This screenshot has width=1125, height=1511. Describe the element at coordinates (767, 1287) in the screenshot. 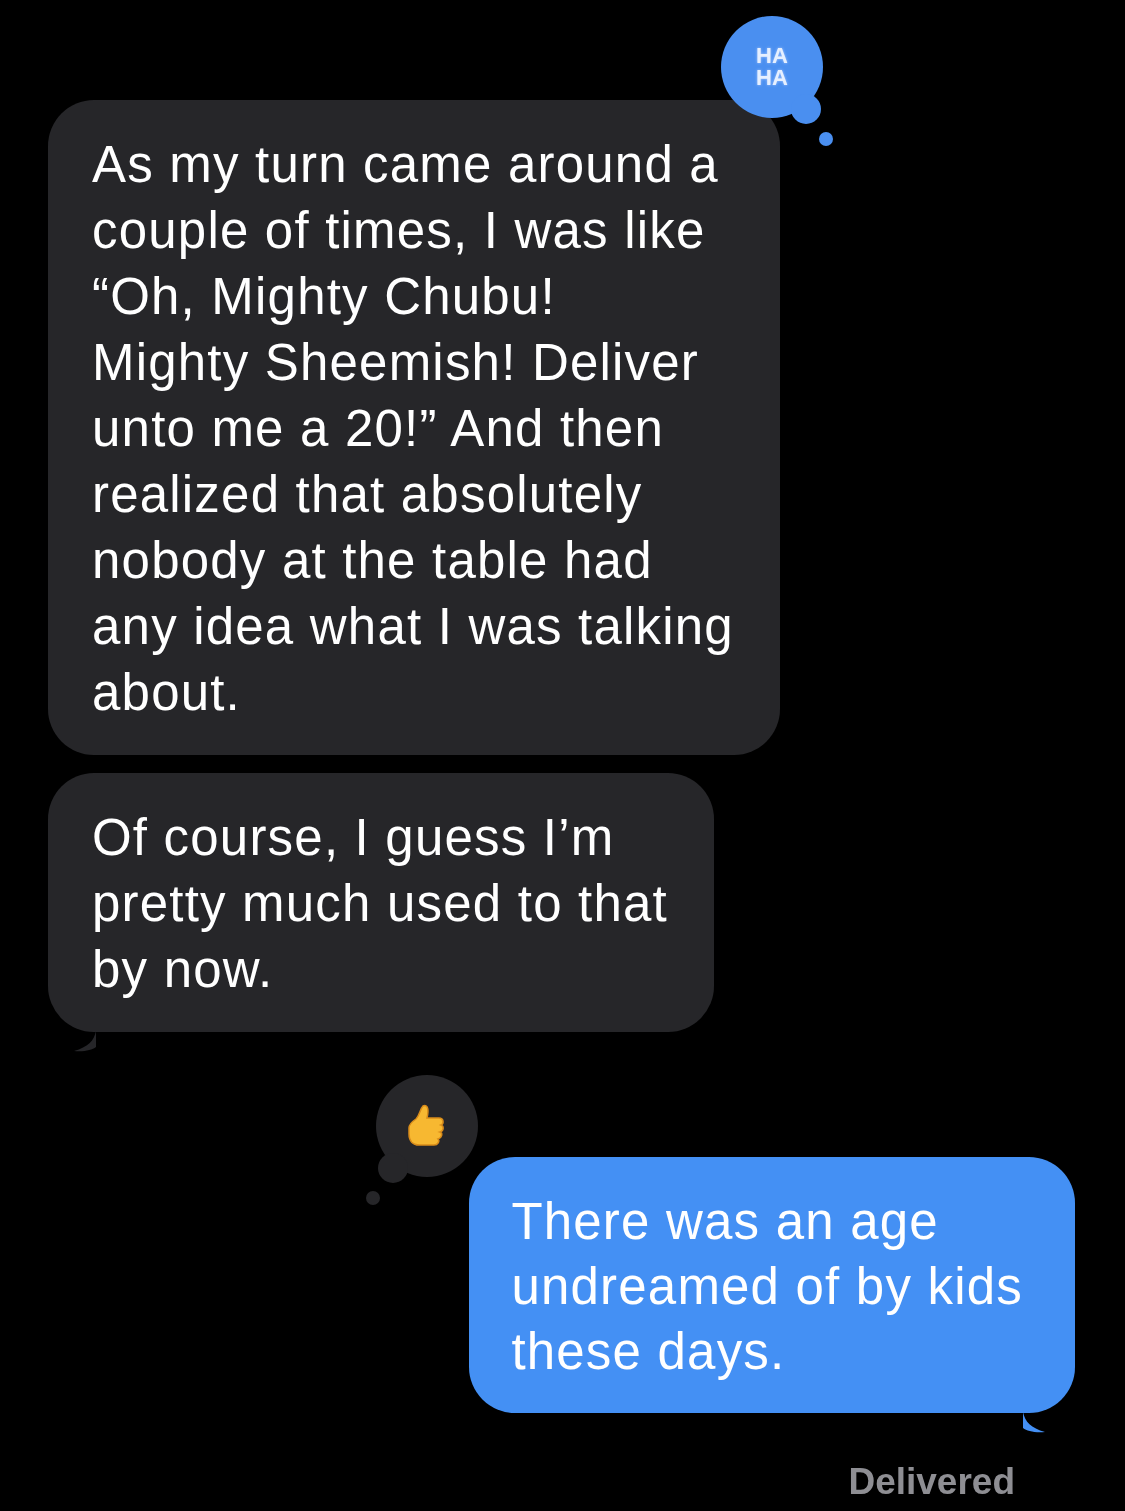

I see `message-text: There was an age undreamed of by kids these days.` at that location.